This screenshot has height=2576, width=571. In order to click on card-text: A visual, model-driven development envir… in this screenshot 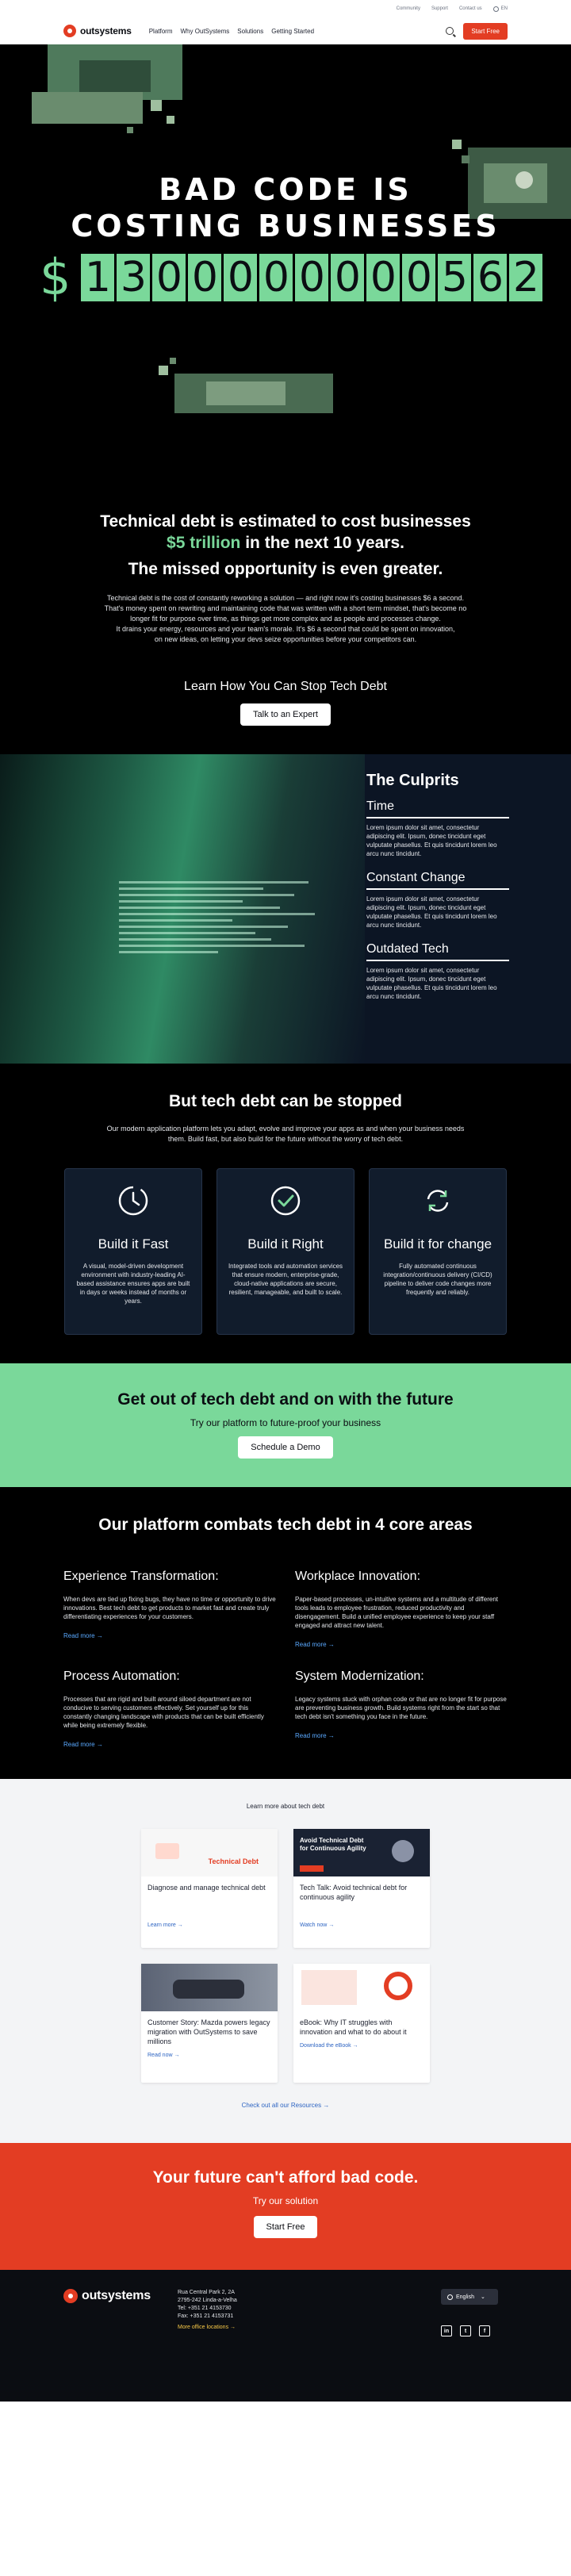, I will do `click(133, 1284)`.